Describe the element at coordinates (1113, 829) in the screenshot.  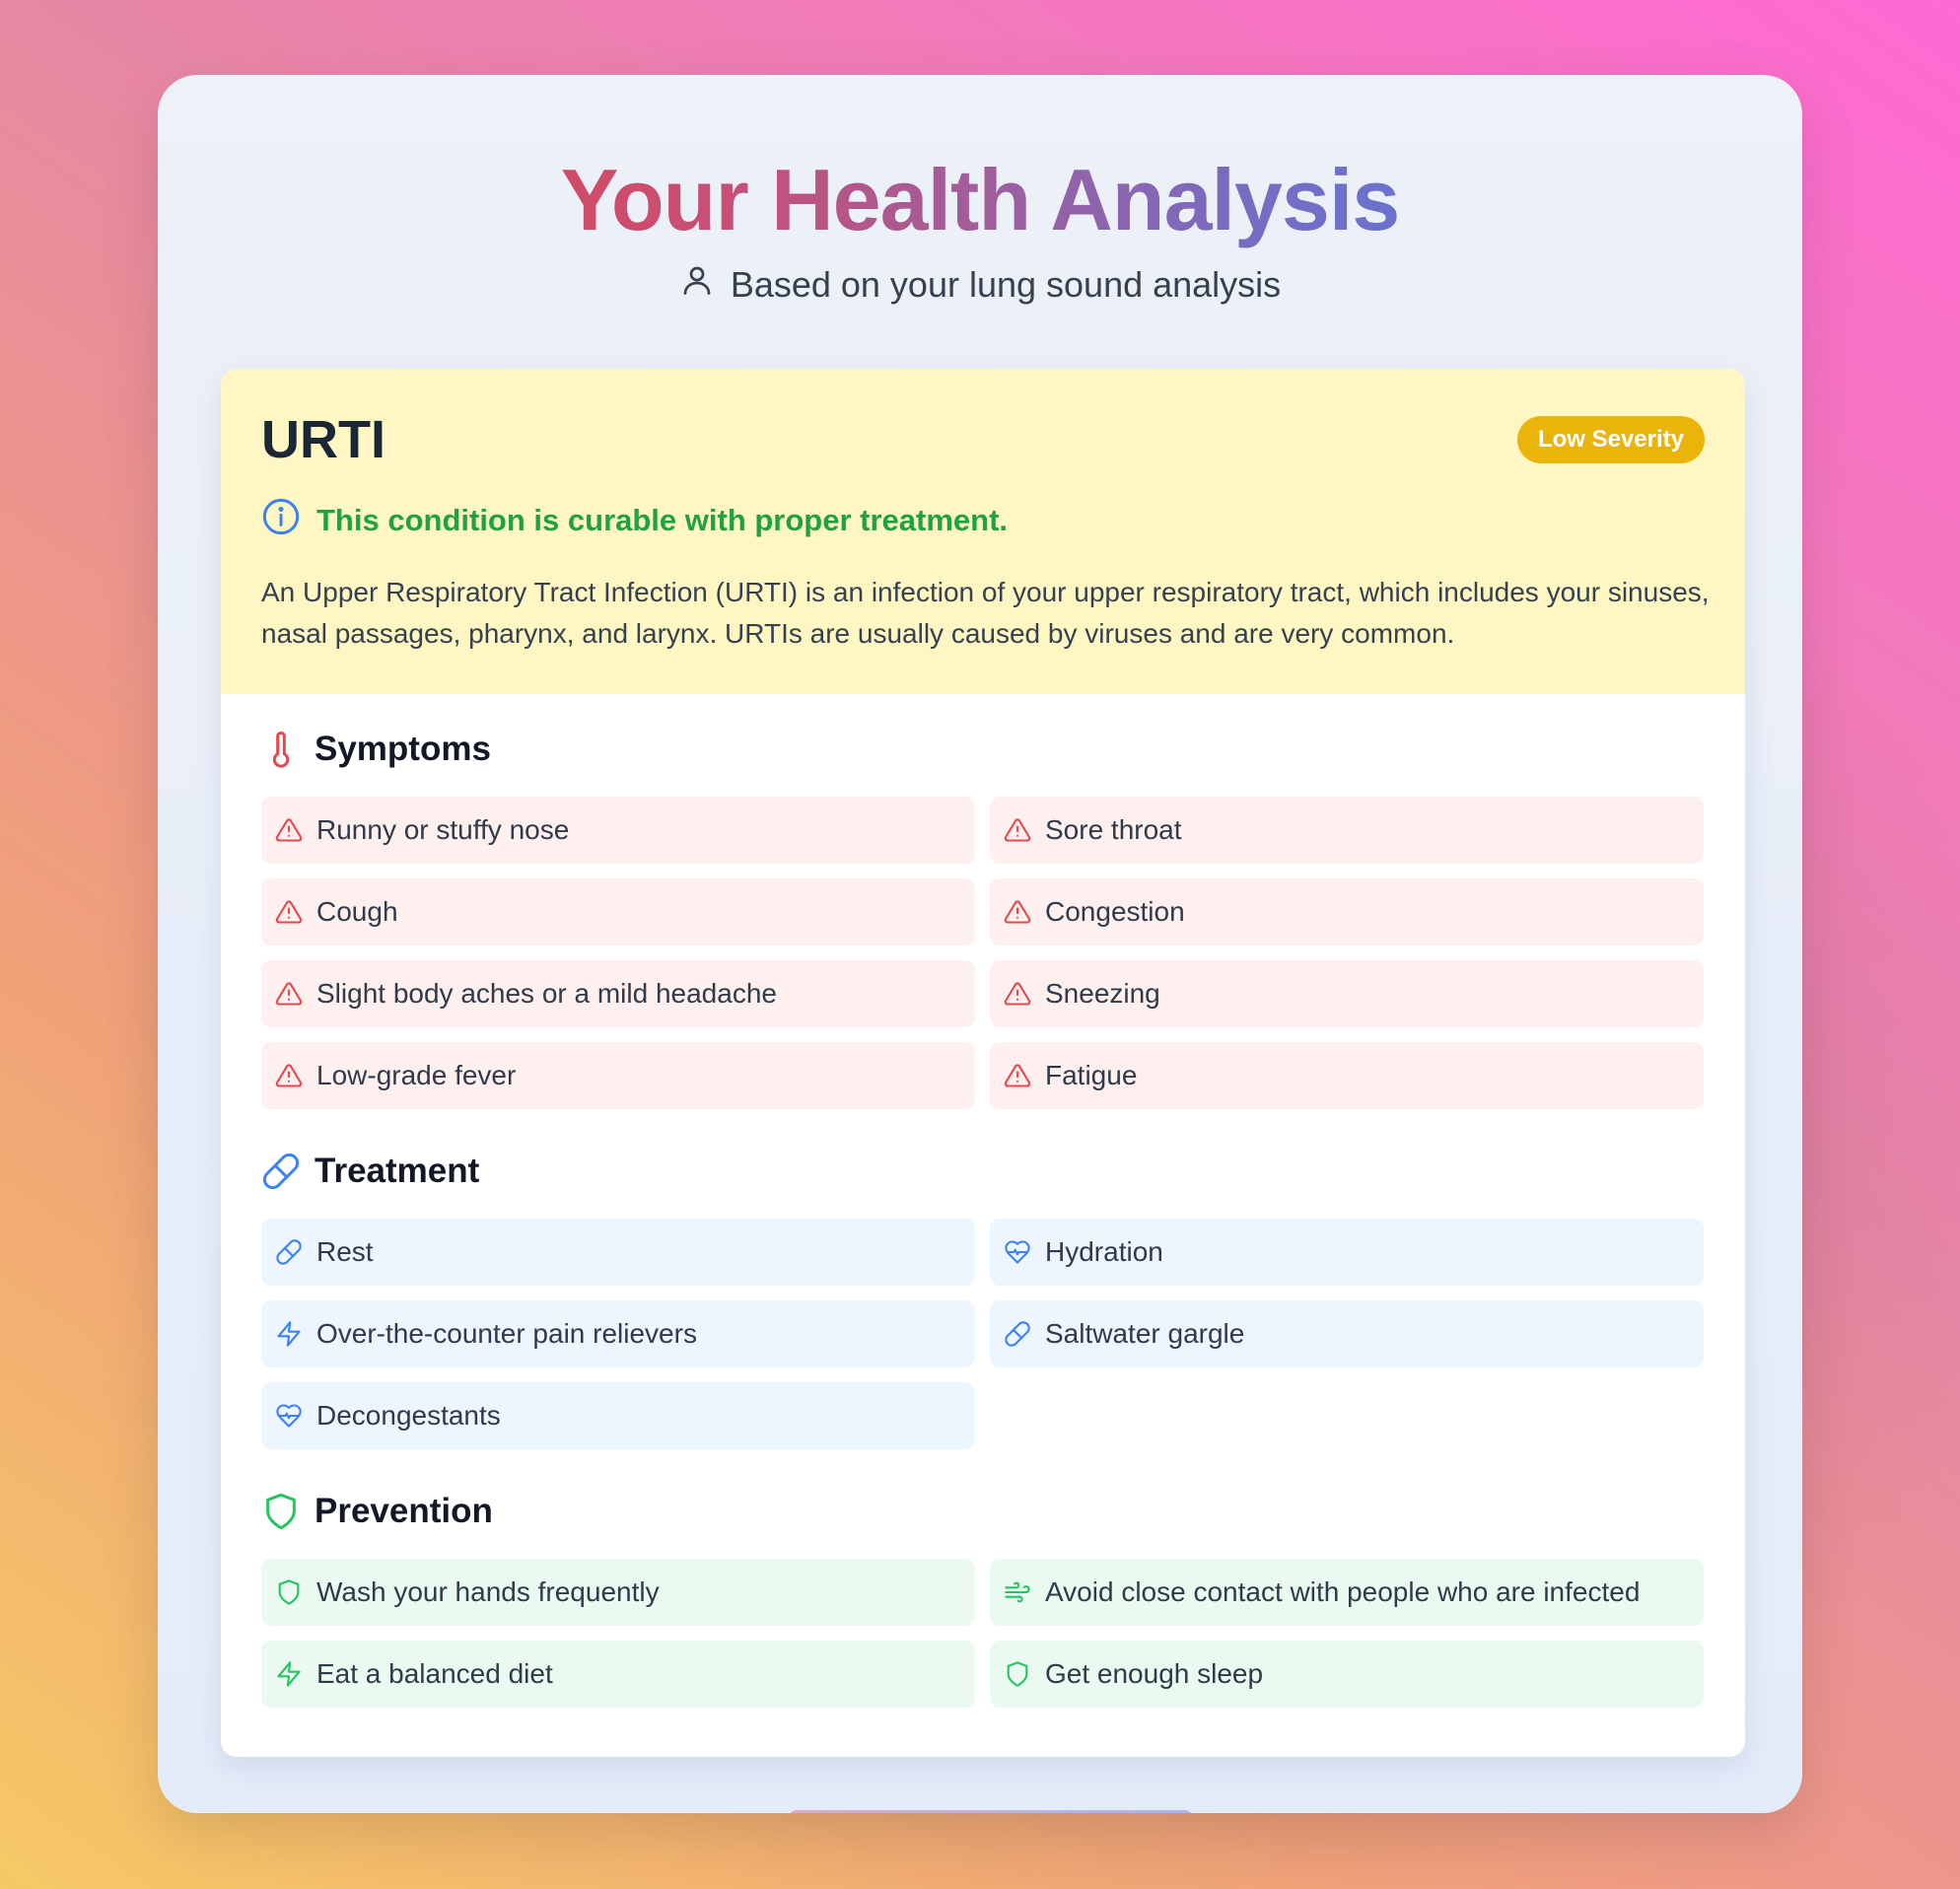
I see `symptom-label: Sore throat` at that location.